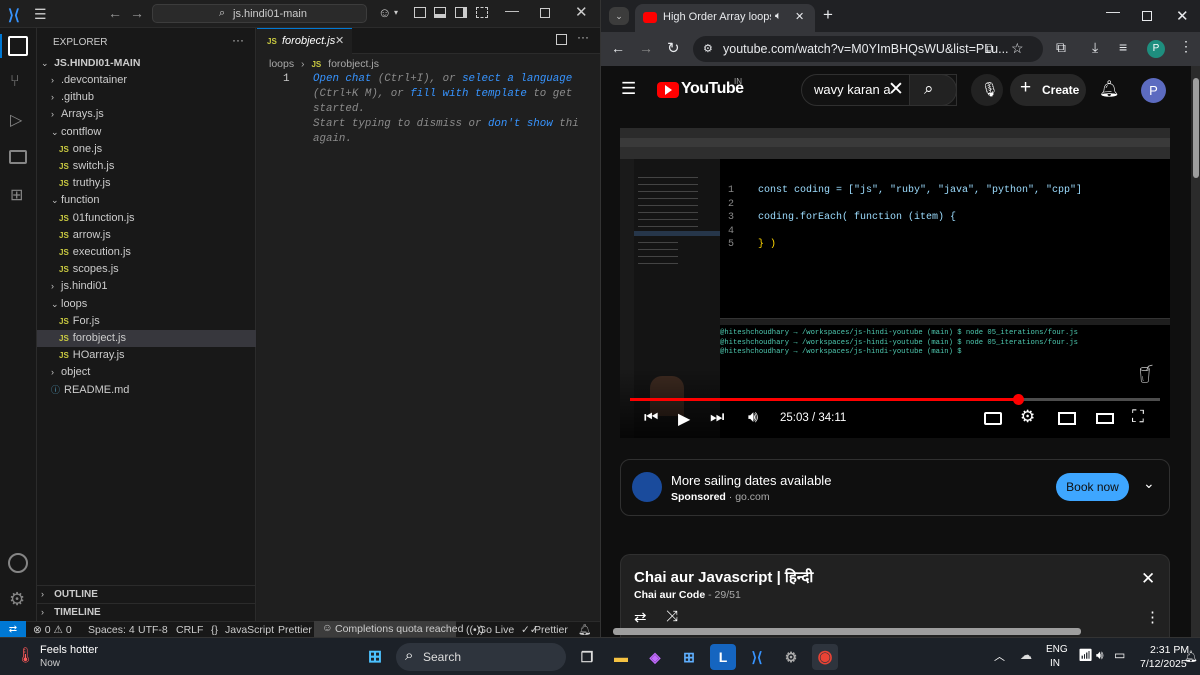  I want to click on copilot-icon: ☺, so click(384, 12).